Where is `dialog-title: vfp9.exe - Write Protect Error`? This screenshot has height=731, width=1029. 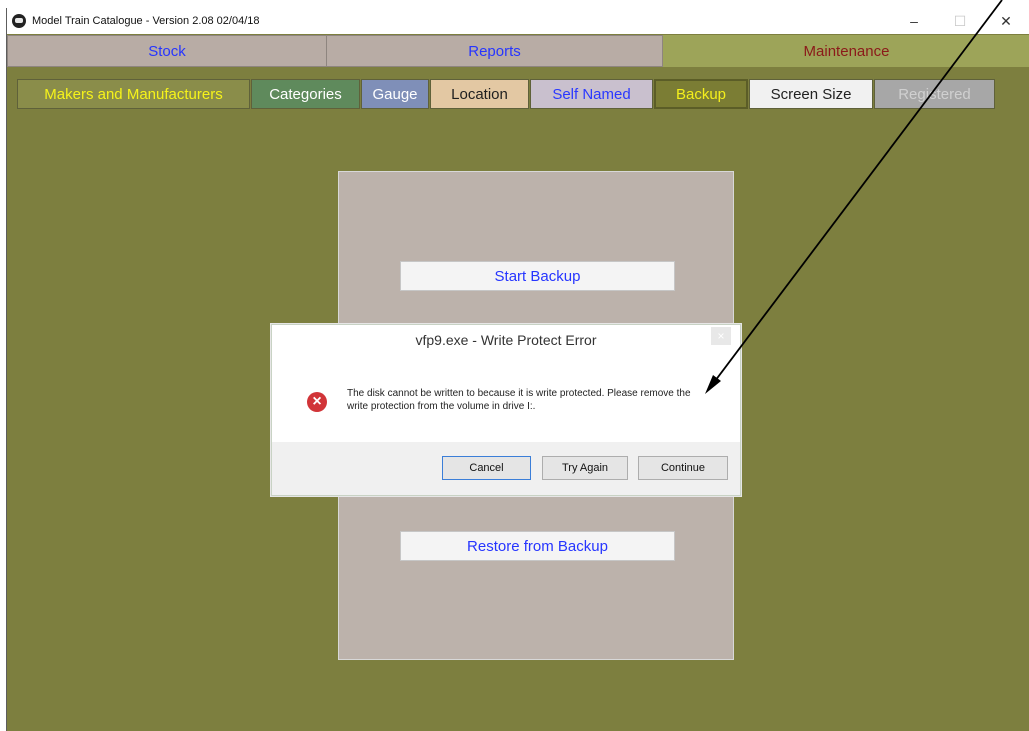 dialog-title: vfp9.exe - Write Protect Error is located at coordinates (506, 340).